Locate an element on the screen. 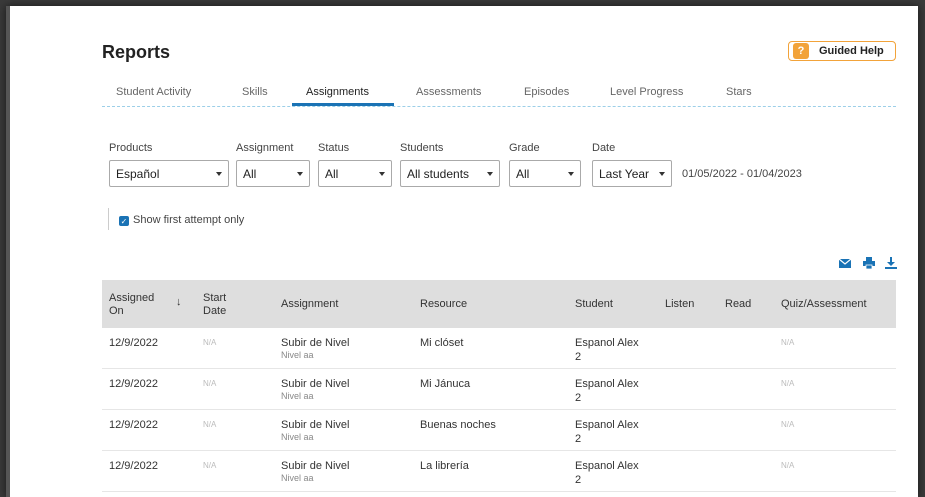 The height and width of the screenshot is (497, 925). date-select: Last Year is located at coordinates (632, 173).